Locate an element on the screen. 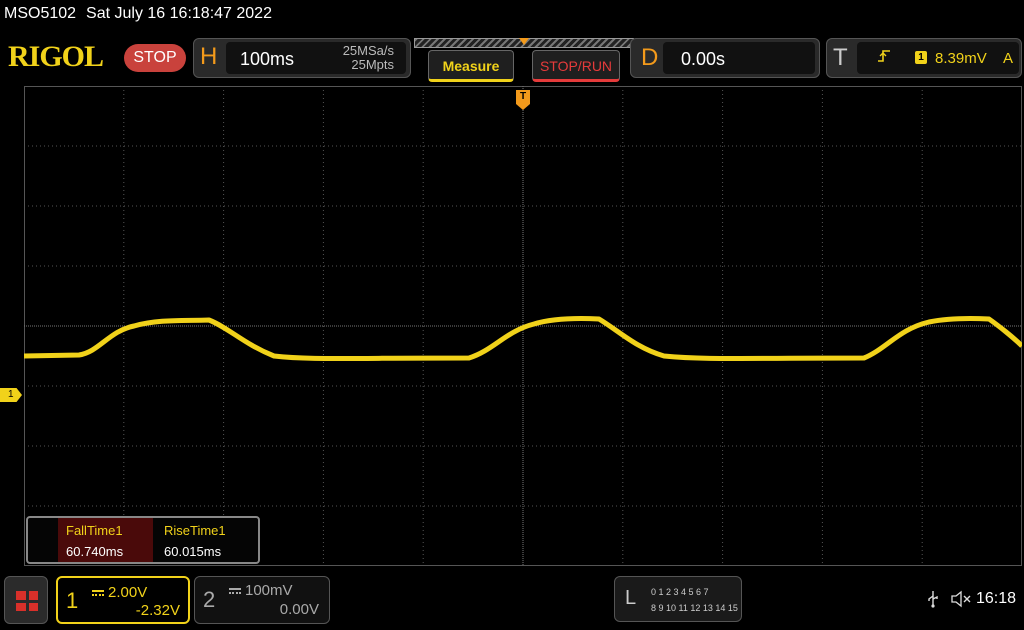 This screenshot has height=630, width=1024. trigger-panel: T 1 8.39mV A is located at coordinates (924, 58).